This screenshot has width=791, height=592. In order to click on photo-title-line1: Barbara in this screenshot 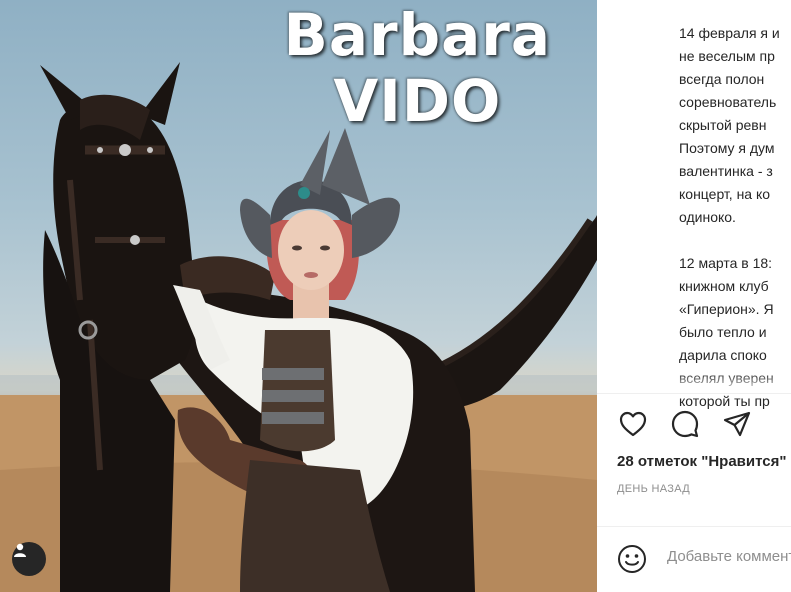, I will do `click(417, 35)`.